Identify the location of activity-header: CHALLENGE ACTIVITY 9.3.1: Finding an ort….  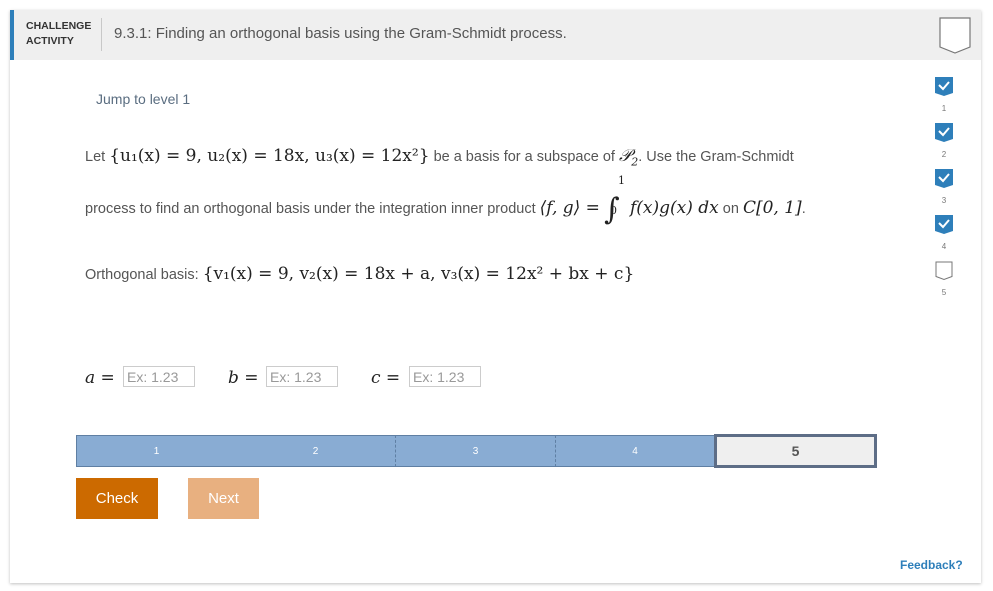
(495, 35).